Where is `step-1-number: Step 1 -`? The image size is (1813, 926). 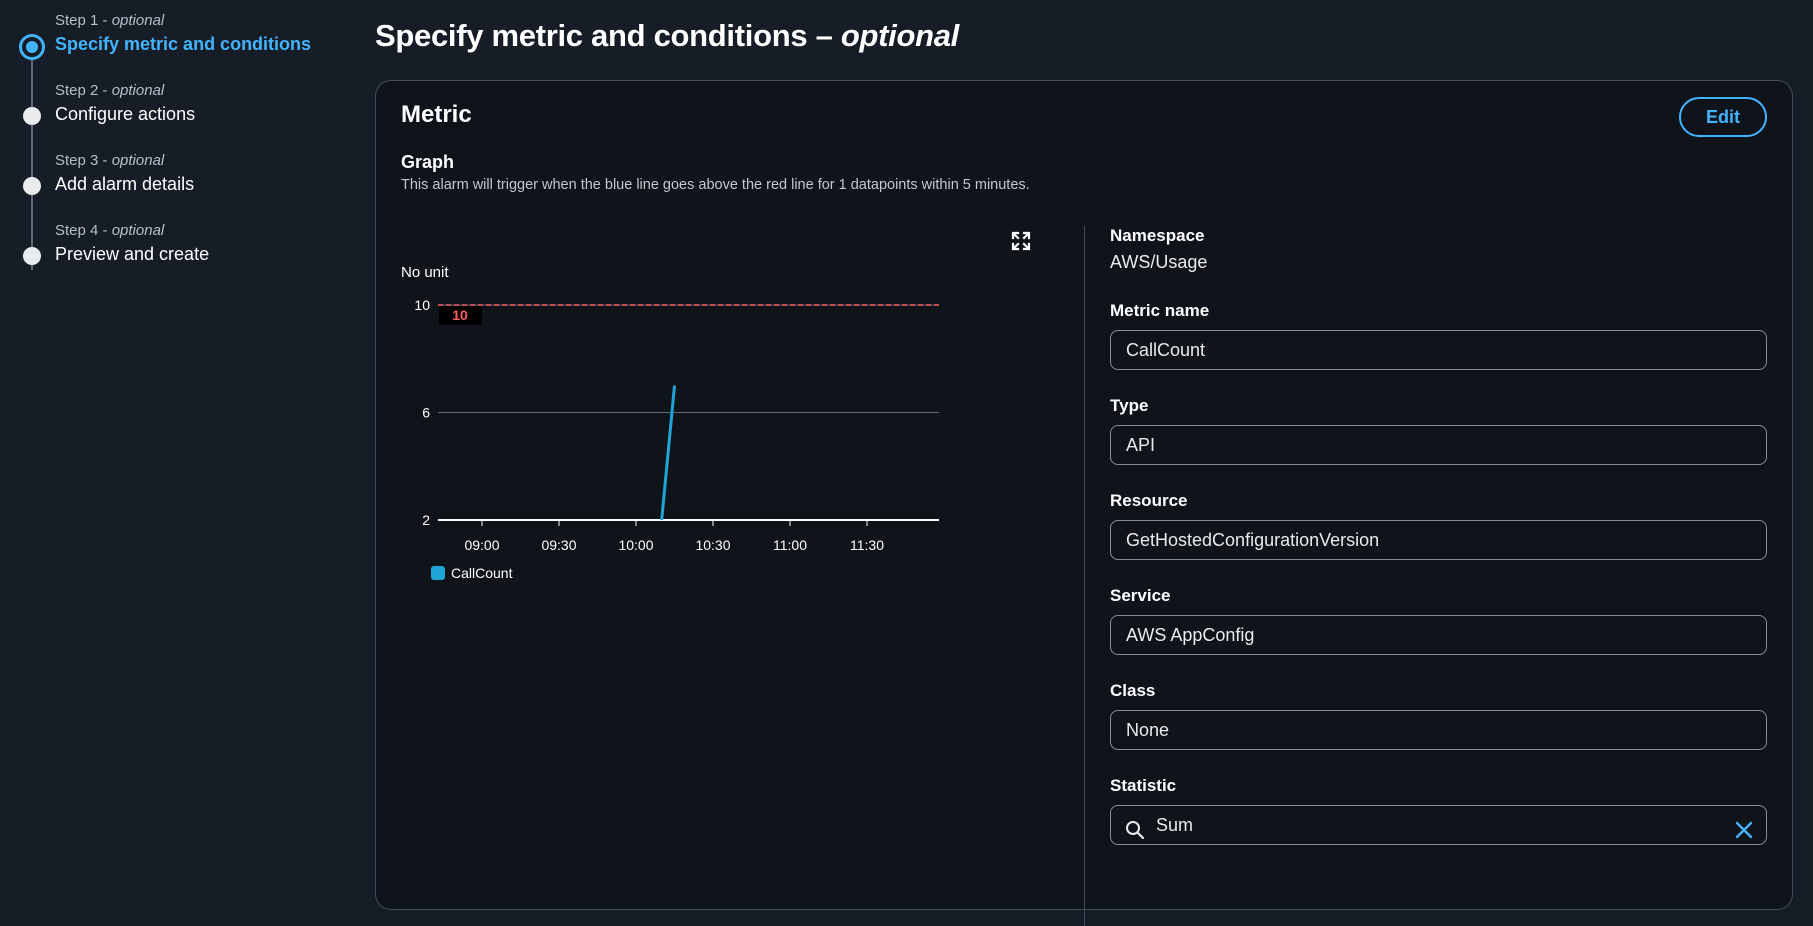 step-1-number: Step 1 - is located at coordinates (83, 20).